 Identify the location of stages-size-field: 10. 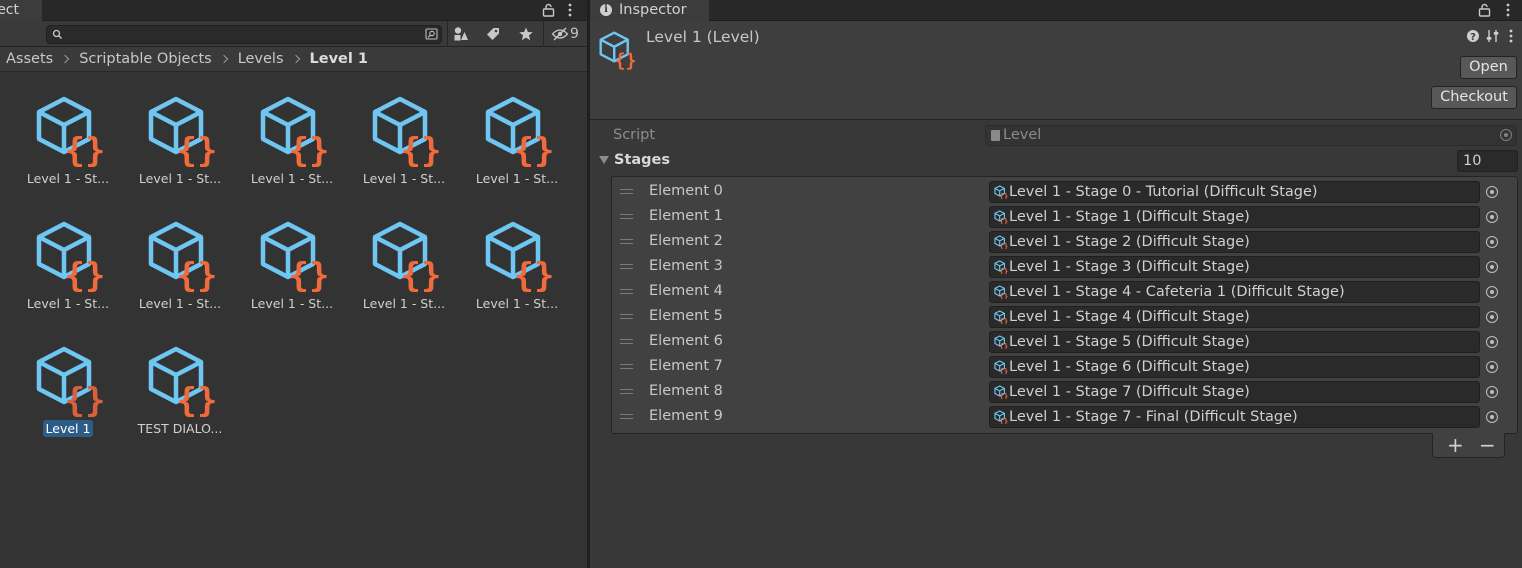
(1487, 161).